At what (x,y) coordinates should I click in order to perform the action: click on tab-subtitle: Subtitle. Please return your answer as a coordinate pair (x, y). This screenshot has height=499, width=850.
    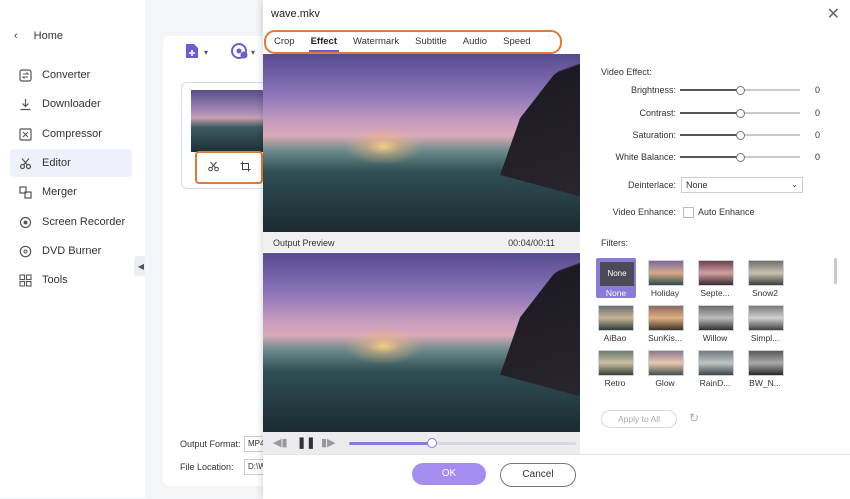
    Looking at the image, I should click on (431, 42).